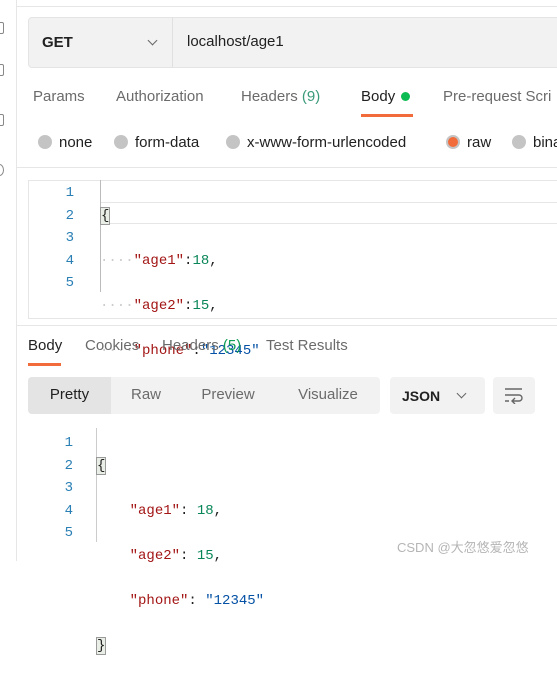  What do you see at coordinates (235, 600) in the screenshot?
I see `json-value: "12345"` at bounding box center [235, 600].